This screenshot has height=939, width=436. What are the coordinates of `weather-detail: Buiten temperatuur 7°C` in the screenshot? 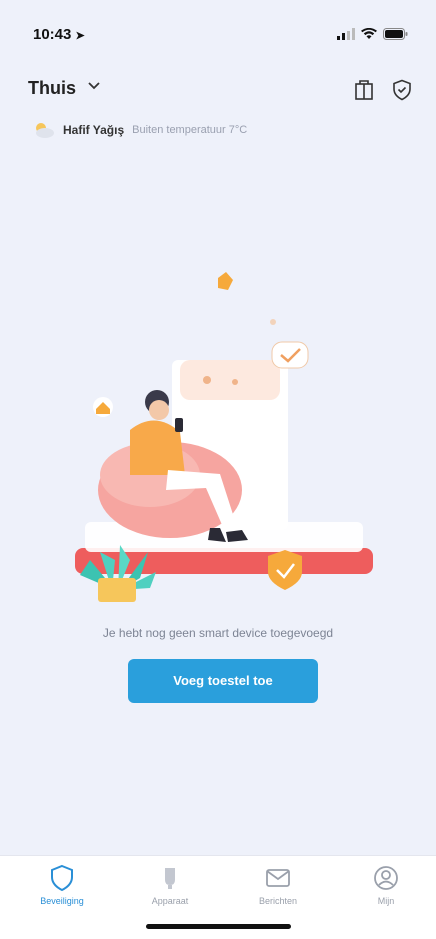 It's located at (190, 130).